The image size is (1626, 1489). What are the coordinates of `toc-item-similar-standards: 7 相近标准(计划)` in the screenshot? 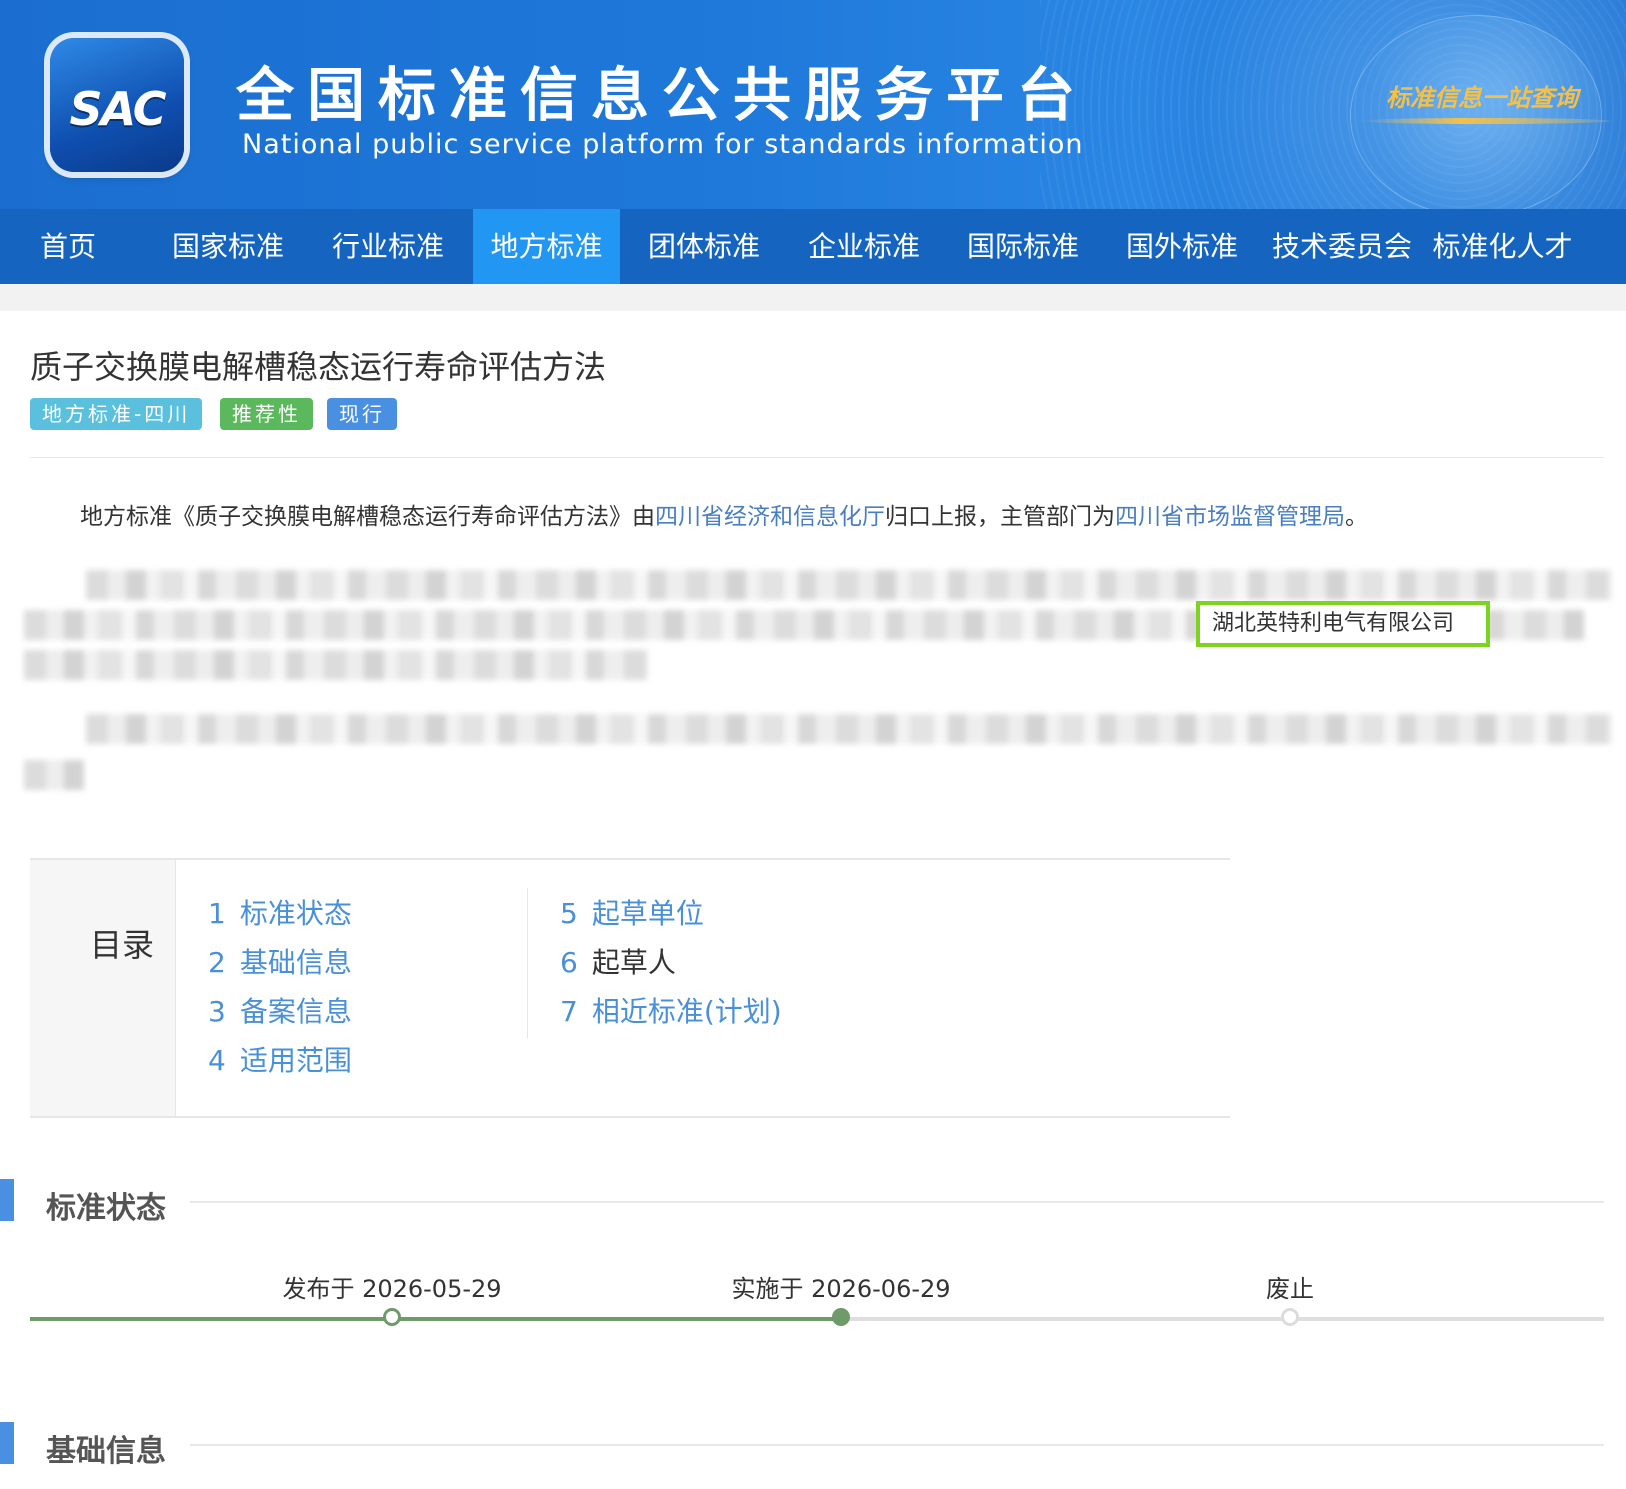 It's located at (671, 1010).